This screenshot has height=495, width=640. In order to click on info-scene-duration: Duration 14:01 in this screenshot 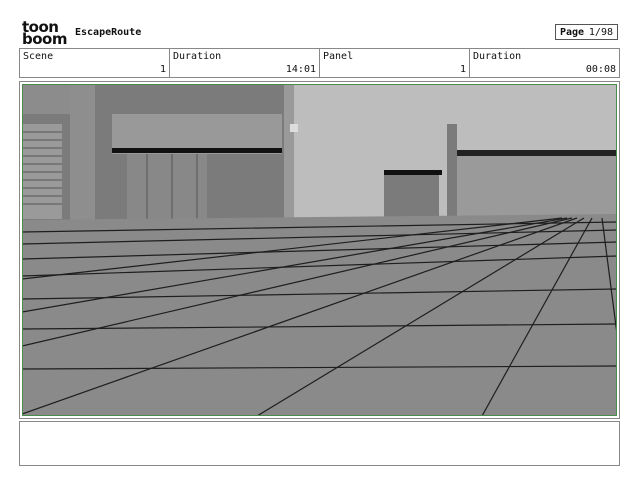, I will do `click(245, 63)`.